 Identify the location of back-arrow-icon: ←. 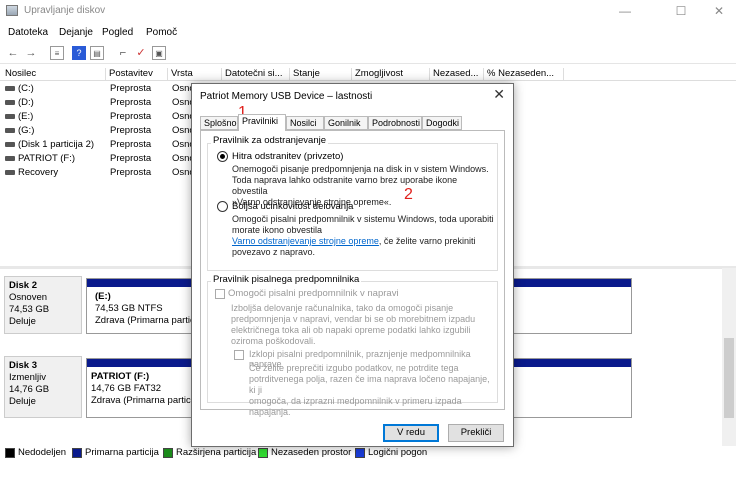
(13, 53).